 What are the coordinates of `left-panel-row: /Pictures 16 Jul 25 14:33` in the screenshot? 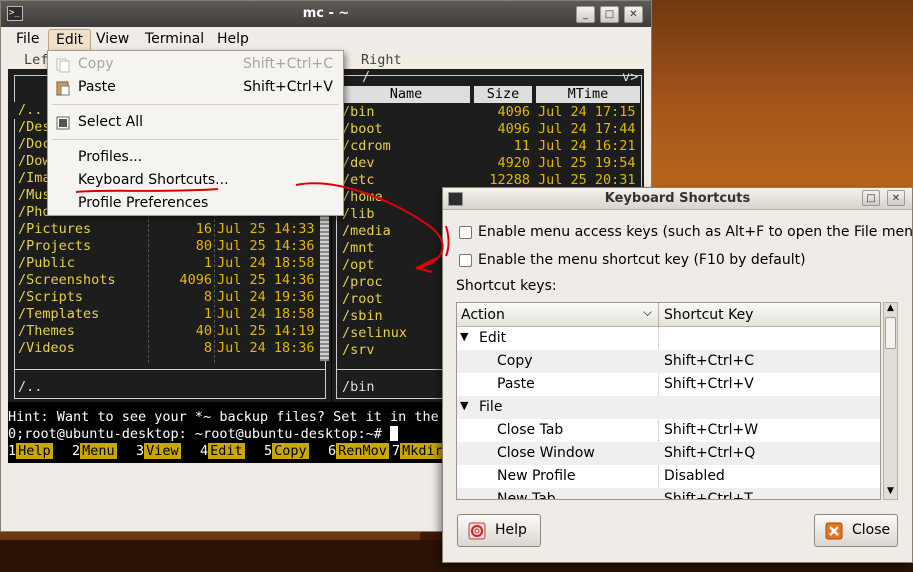 It's located at (169, 229).